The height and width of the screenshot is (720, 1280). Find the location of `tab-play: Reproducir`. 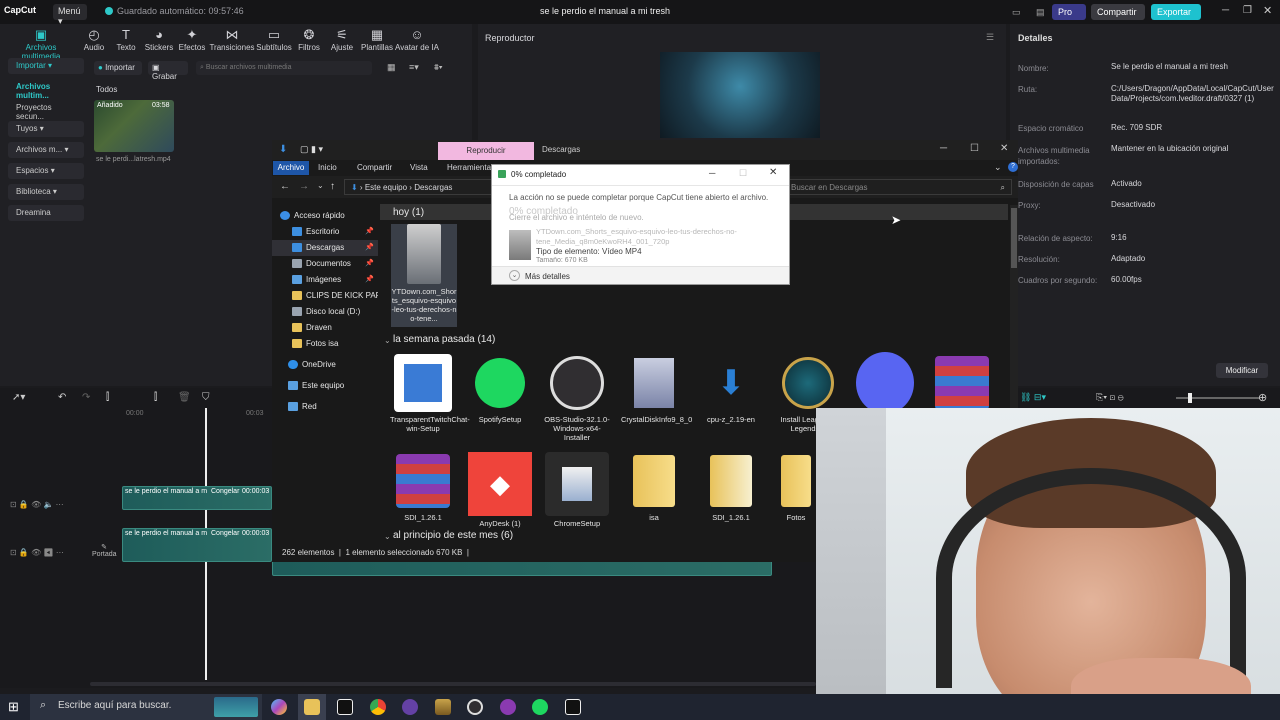

tab-play: Reproducir is located at coordinates (486, 151).